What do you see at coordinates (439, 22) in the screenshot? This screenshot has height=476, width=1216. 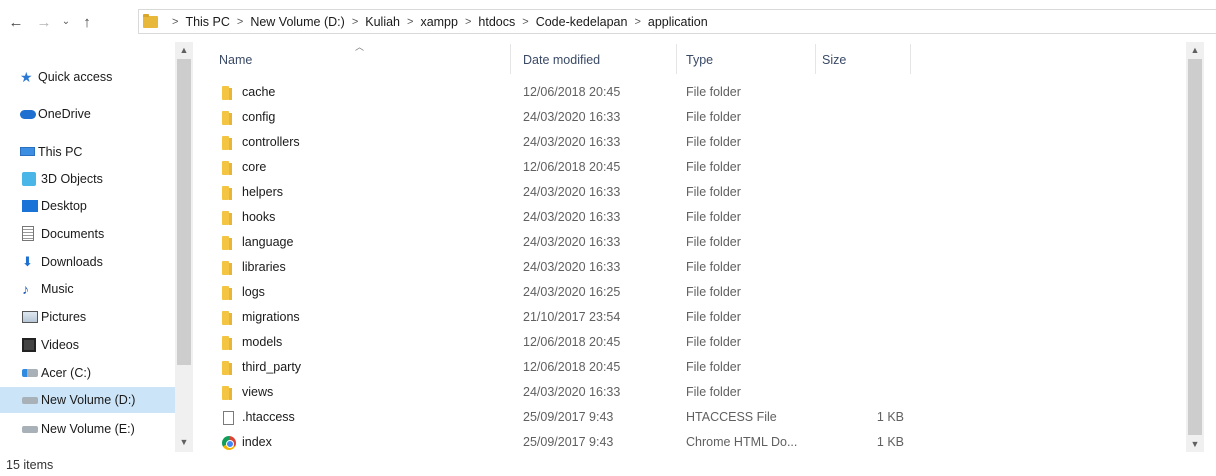 I see `breadcrumb-item: xampp` at bounding box center [439, 22].